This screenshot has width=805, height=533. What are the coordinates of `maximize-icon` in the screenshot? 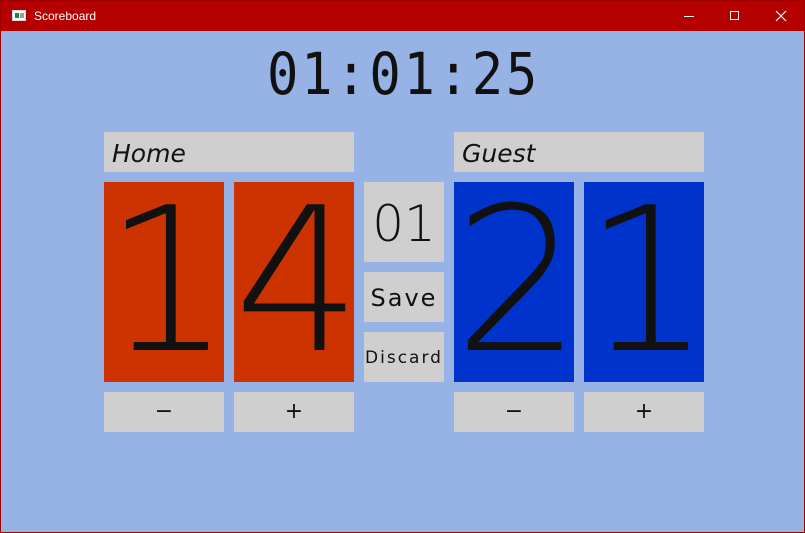 It's located at (734, 15).